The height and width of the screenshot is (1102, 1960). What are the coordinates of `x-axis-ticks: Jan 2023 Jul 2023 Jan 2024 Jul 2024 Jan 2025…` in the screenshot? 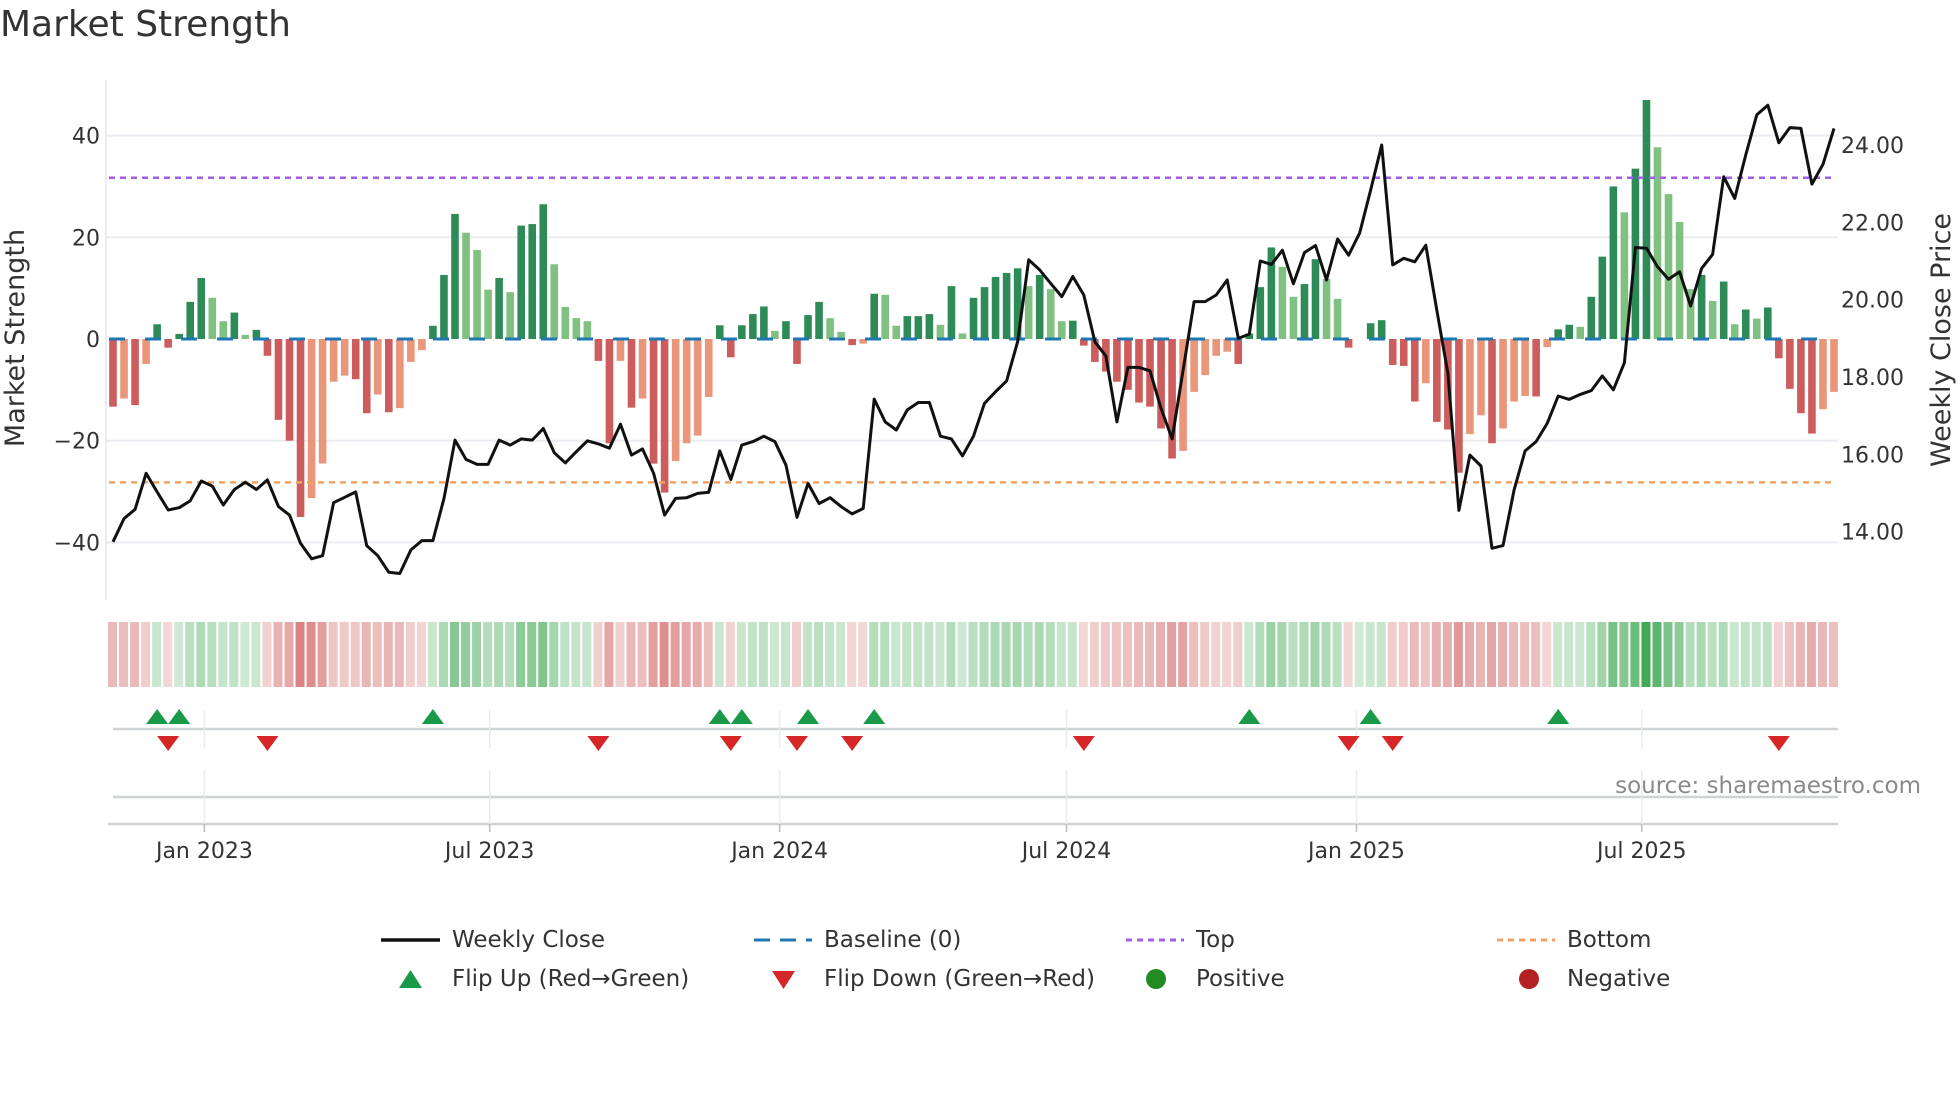 It's located at (920, 844).